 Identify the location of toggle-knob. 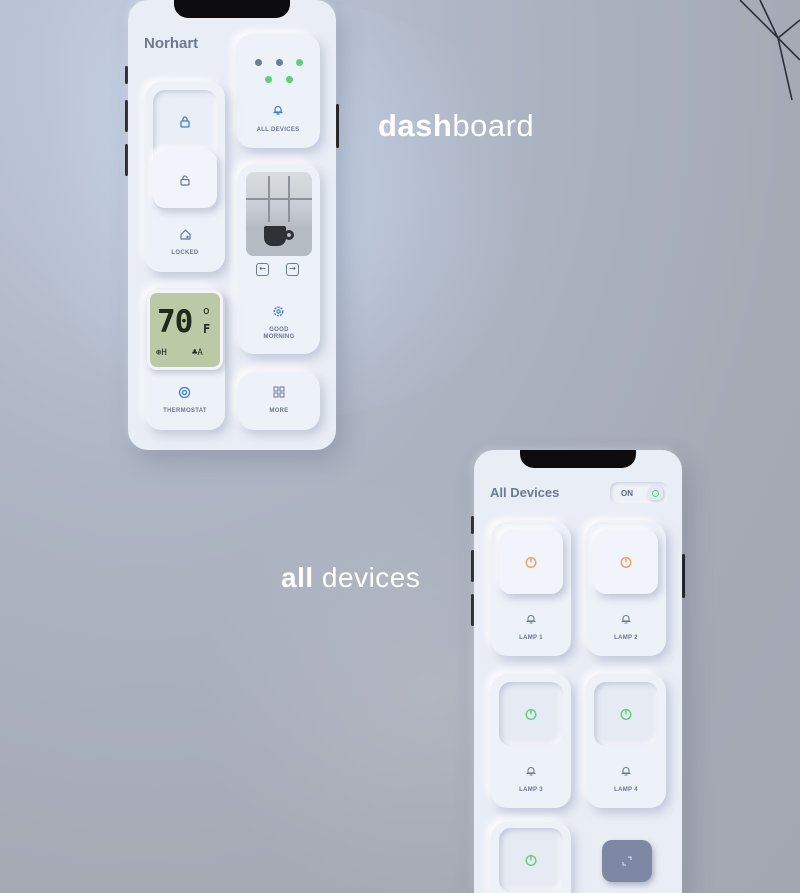
(655, 493).